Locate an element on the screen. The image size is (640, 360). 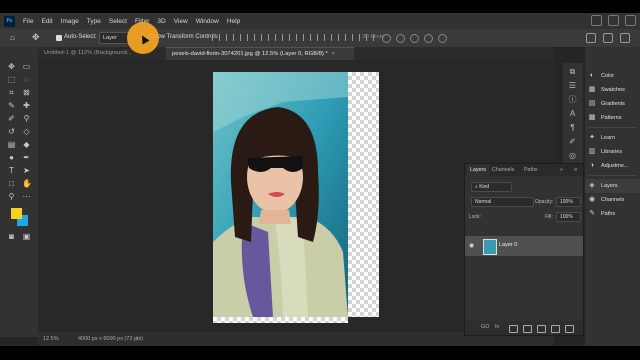
artboard-tool-icon: ▭ is located at coordinates (26, 66).